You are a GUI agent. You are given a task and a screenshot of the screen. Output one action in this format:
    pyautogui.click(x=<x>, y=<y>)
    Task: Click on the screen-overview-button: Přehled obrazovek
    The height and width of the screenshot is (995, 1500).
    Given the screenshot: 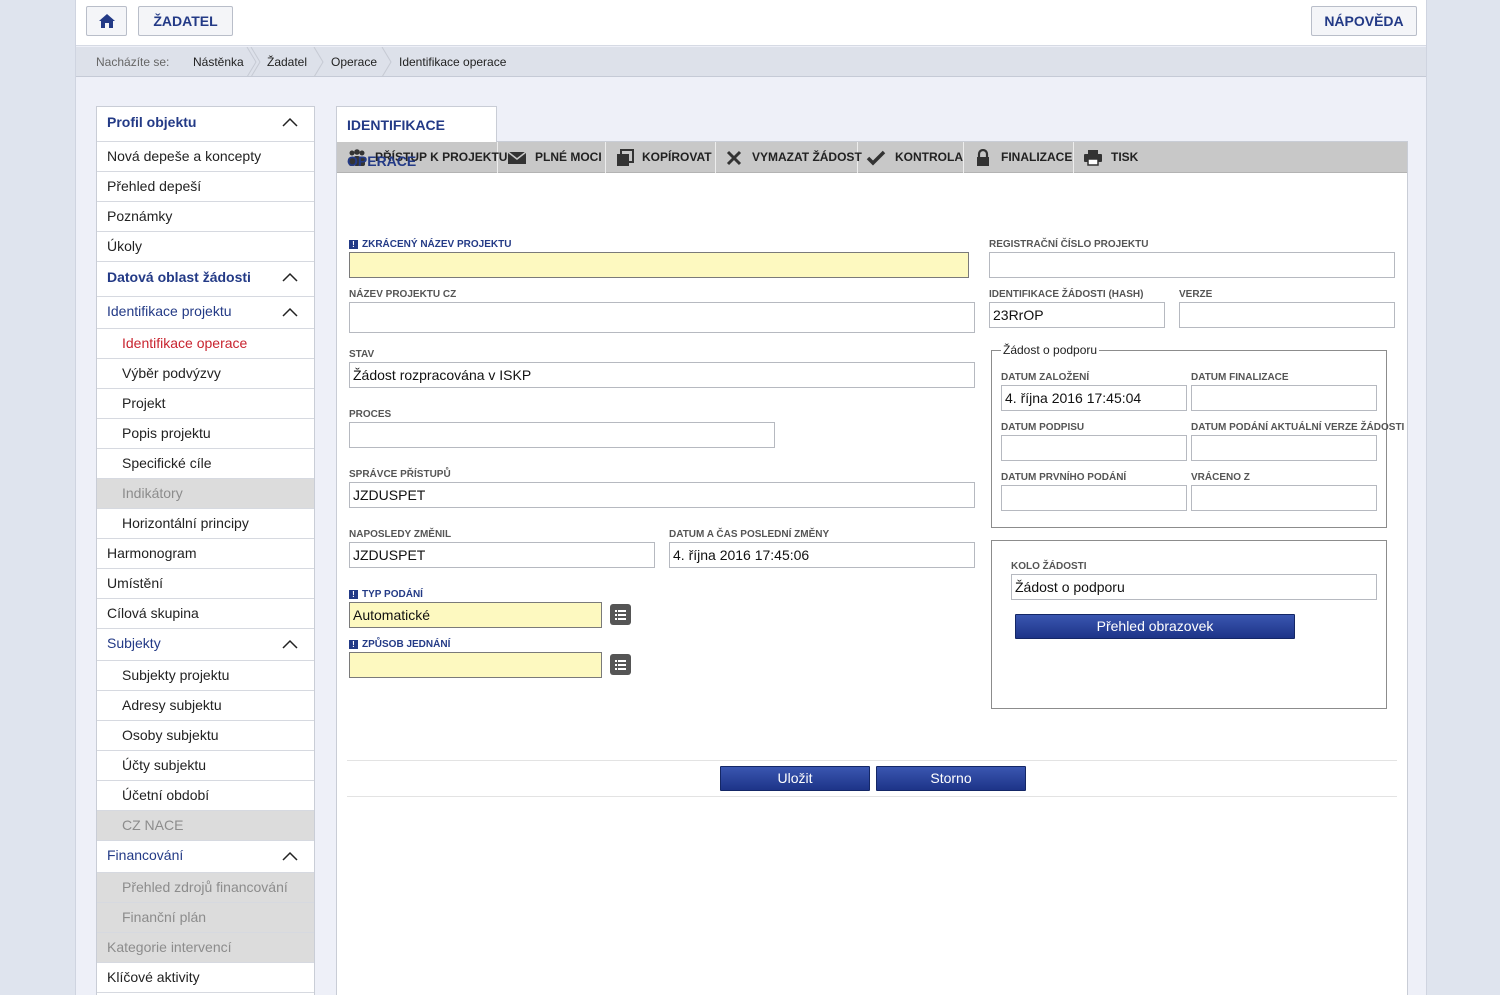 What is the action you would take?
    pyautogui.click(x=1155, y=626)
    